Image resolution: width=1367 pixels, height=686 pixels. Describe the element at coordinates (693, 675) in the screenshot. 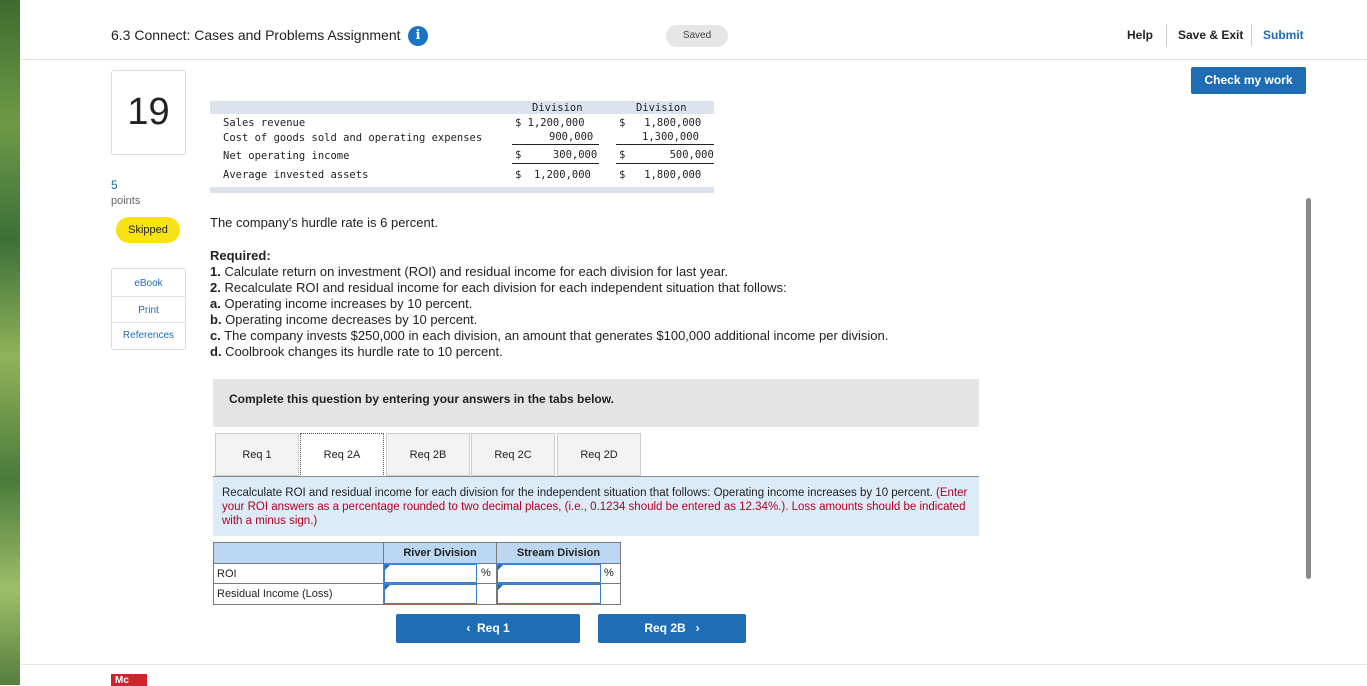

I see `footer: Mc` at that location.